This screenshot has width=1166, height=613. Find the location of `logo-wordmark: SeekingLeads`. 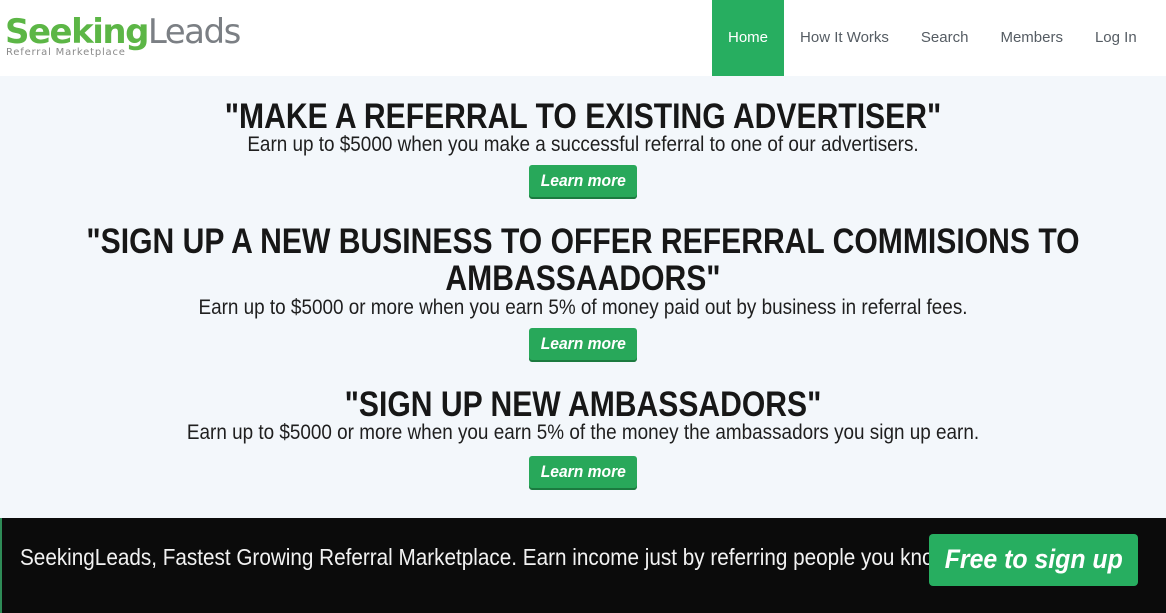

logo-wordmark: SeekingLeads is located at coordinates (123, 32).